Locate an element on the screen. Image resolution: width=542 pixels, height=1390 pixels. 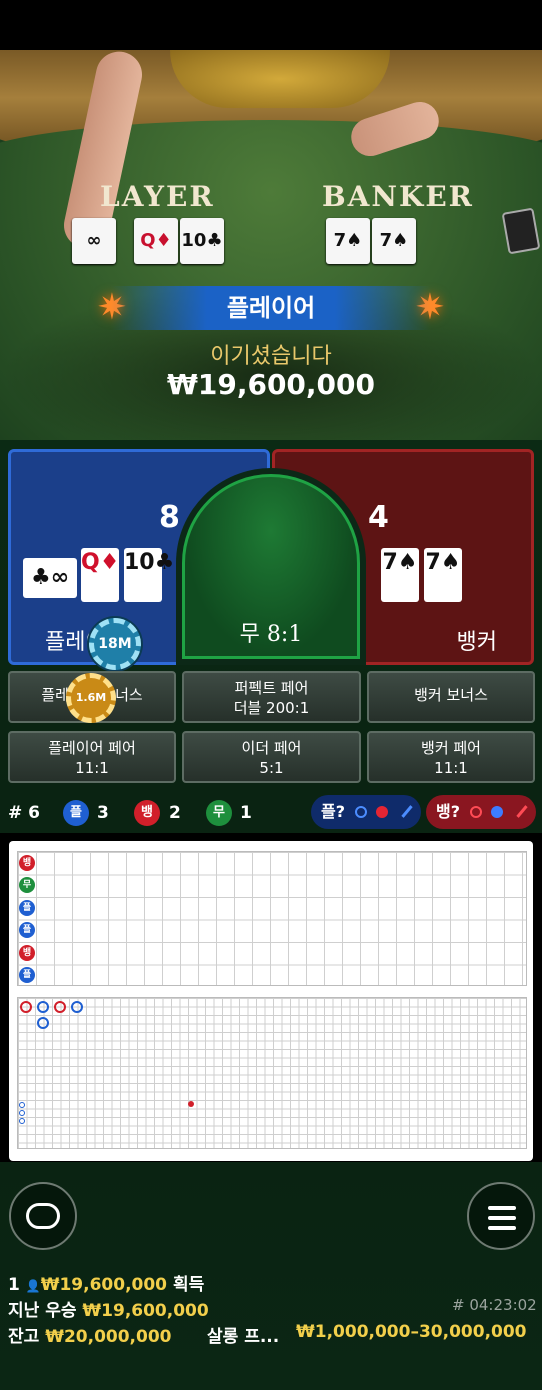
bet-button-label: 뱅커 보너스 is located at coordinates (451, 695).